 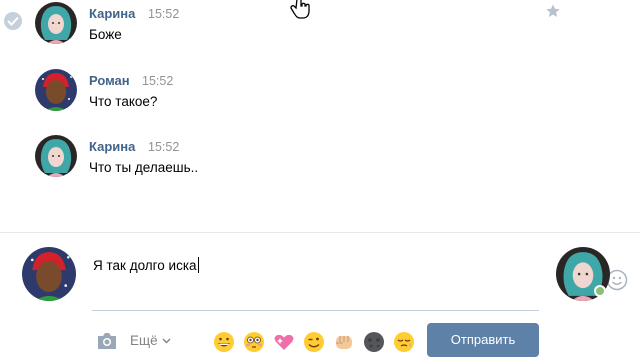 I want to click on text-caret, so click(x=198, y=265).